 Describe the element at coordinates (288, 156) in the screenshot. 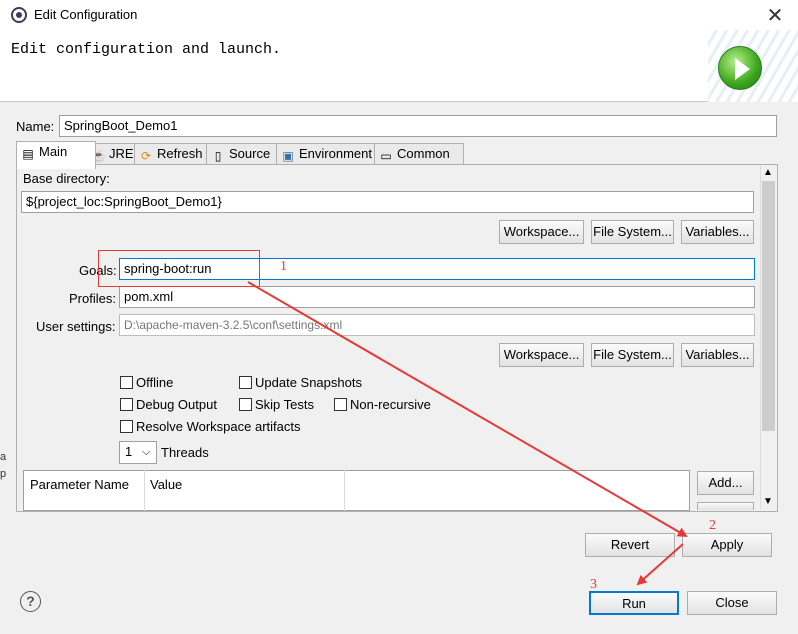

I see `environment-tab-icon: ▣` at that location.